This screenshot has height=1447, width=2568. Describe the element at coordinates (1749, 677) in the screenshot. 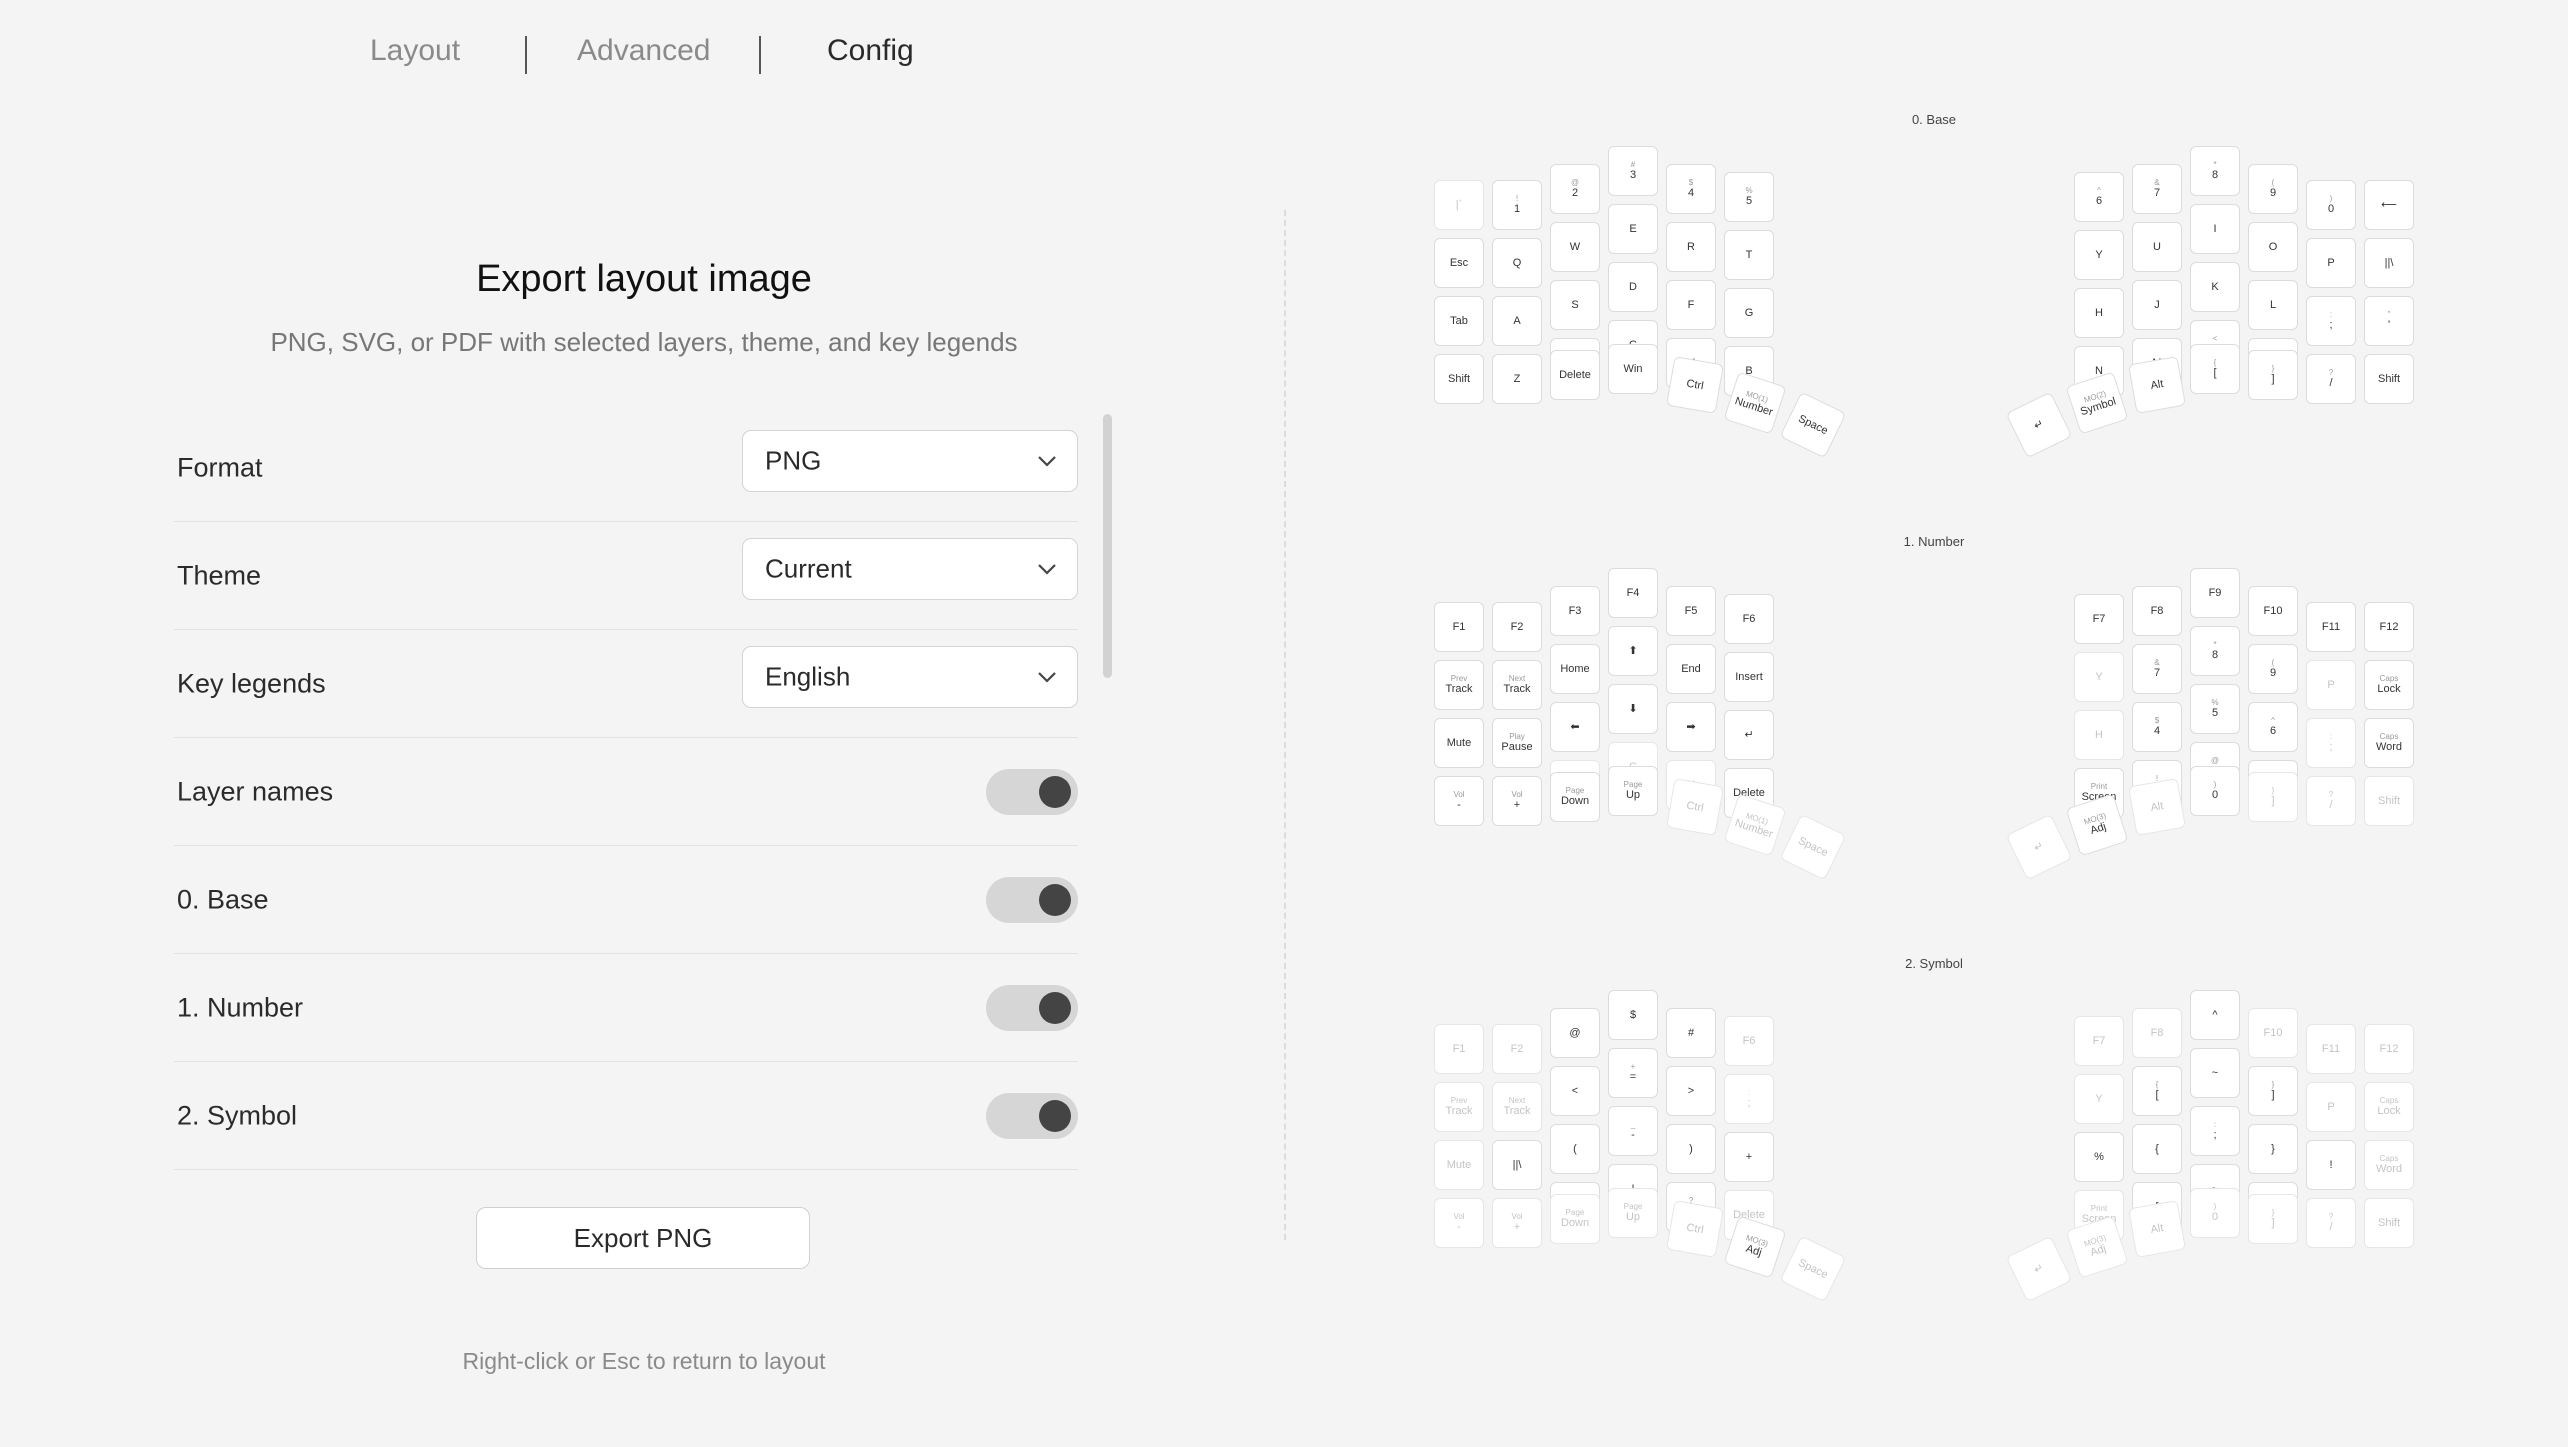

I see `keycap: Insert` at that location.